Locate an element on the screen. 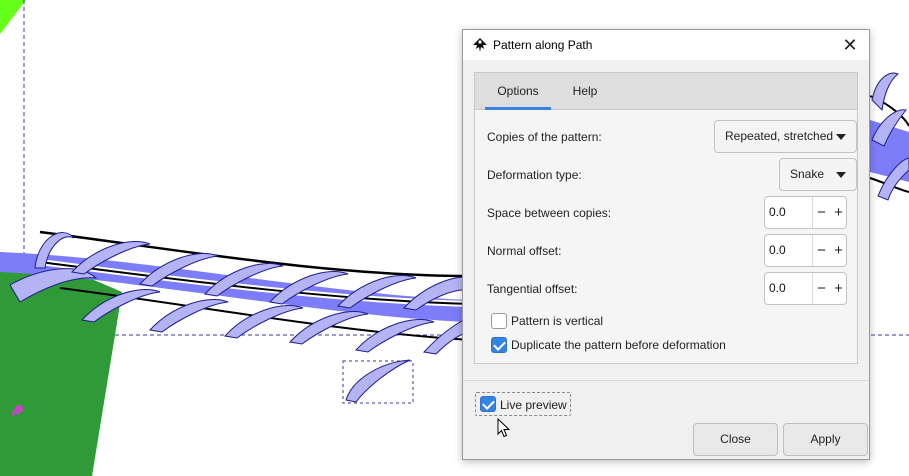 Image resolution: width=909 pixels, height=476 pixels. active-tab-indicator is located at coordinates (518, 108).